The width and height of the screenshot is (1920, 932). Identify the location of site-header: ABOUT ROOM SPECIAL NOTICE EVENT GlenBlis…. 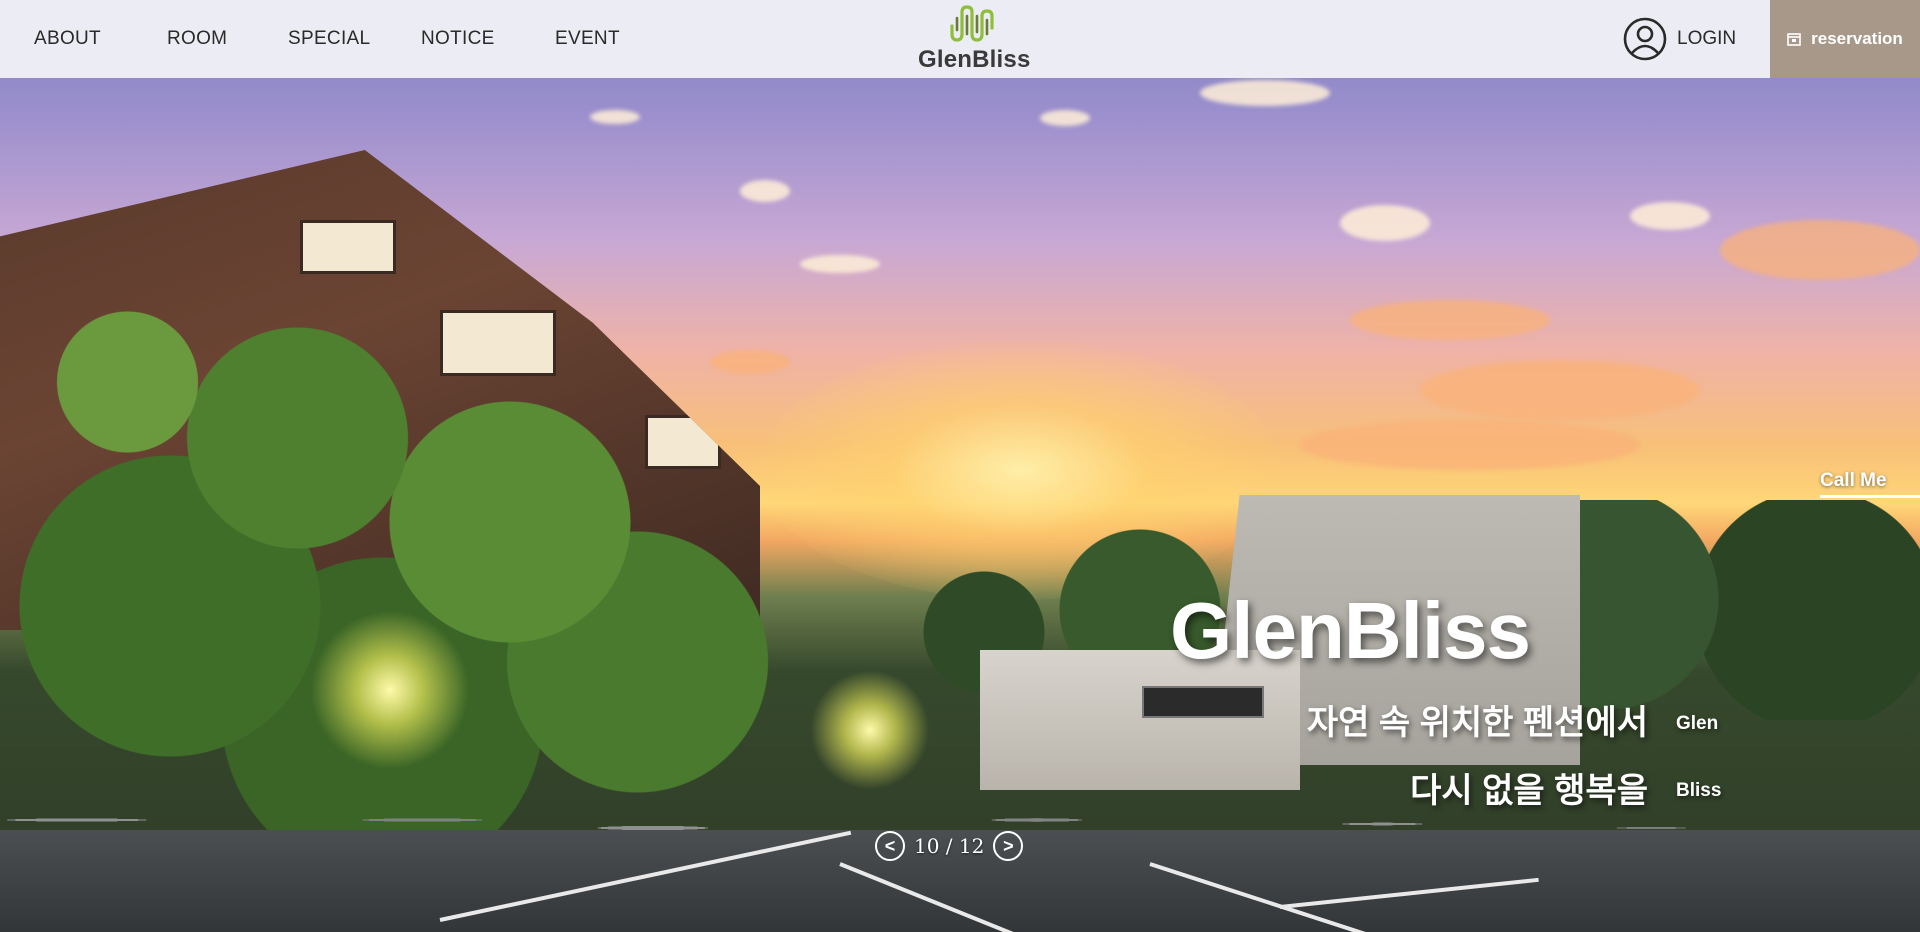
(960, 39).